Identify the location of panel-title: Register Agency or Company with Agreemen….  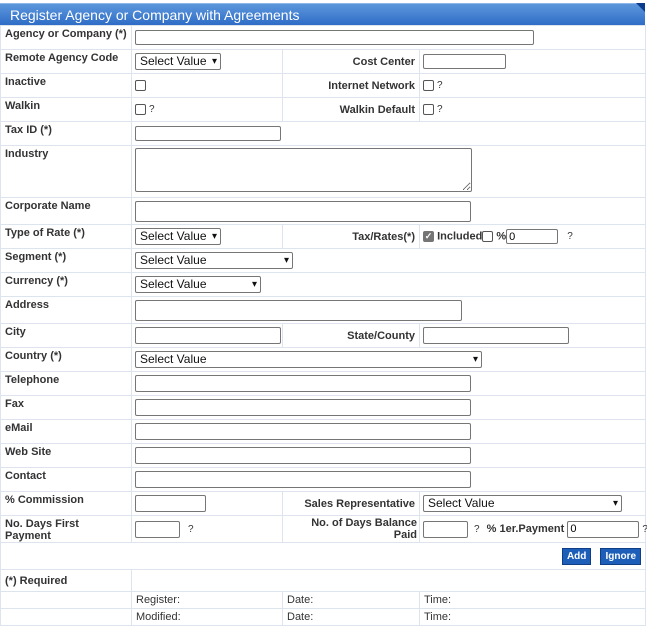
(322, 14).